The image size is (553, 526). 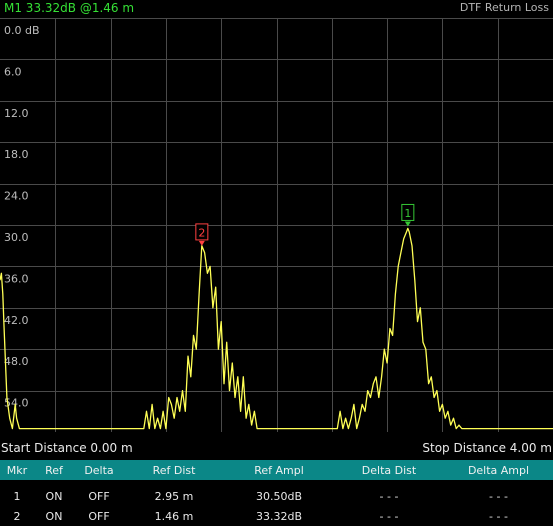 I want to click on y-tick-label: 12.0, so click(x=16, y=113).